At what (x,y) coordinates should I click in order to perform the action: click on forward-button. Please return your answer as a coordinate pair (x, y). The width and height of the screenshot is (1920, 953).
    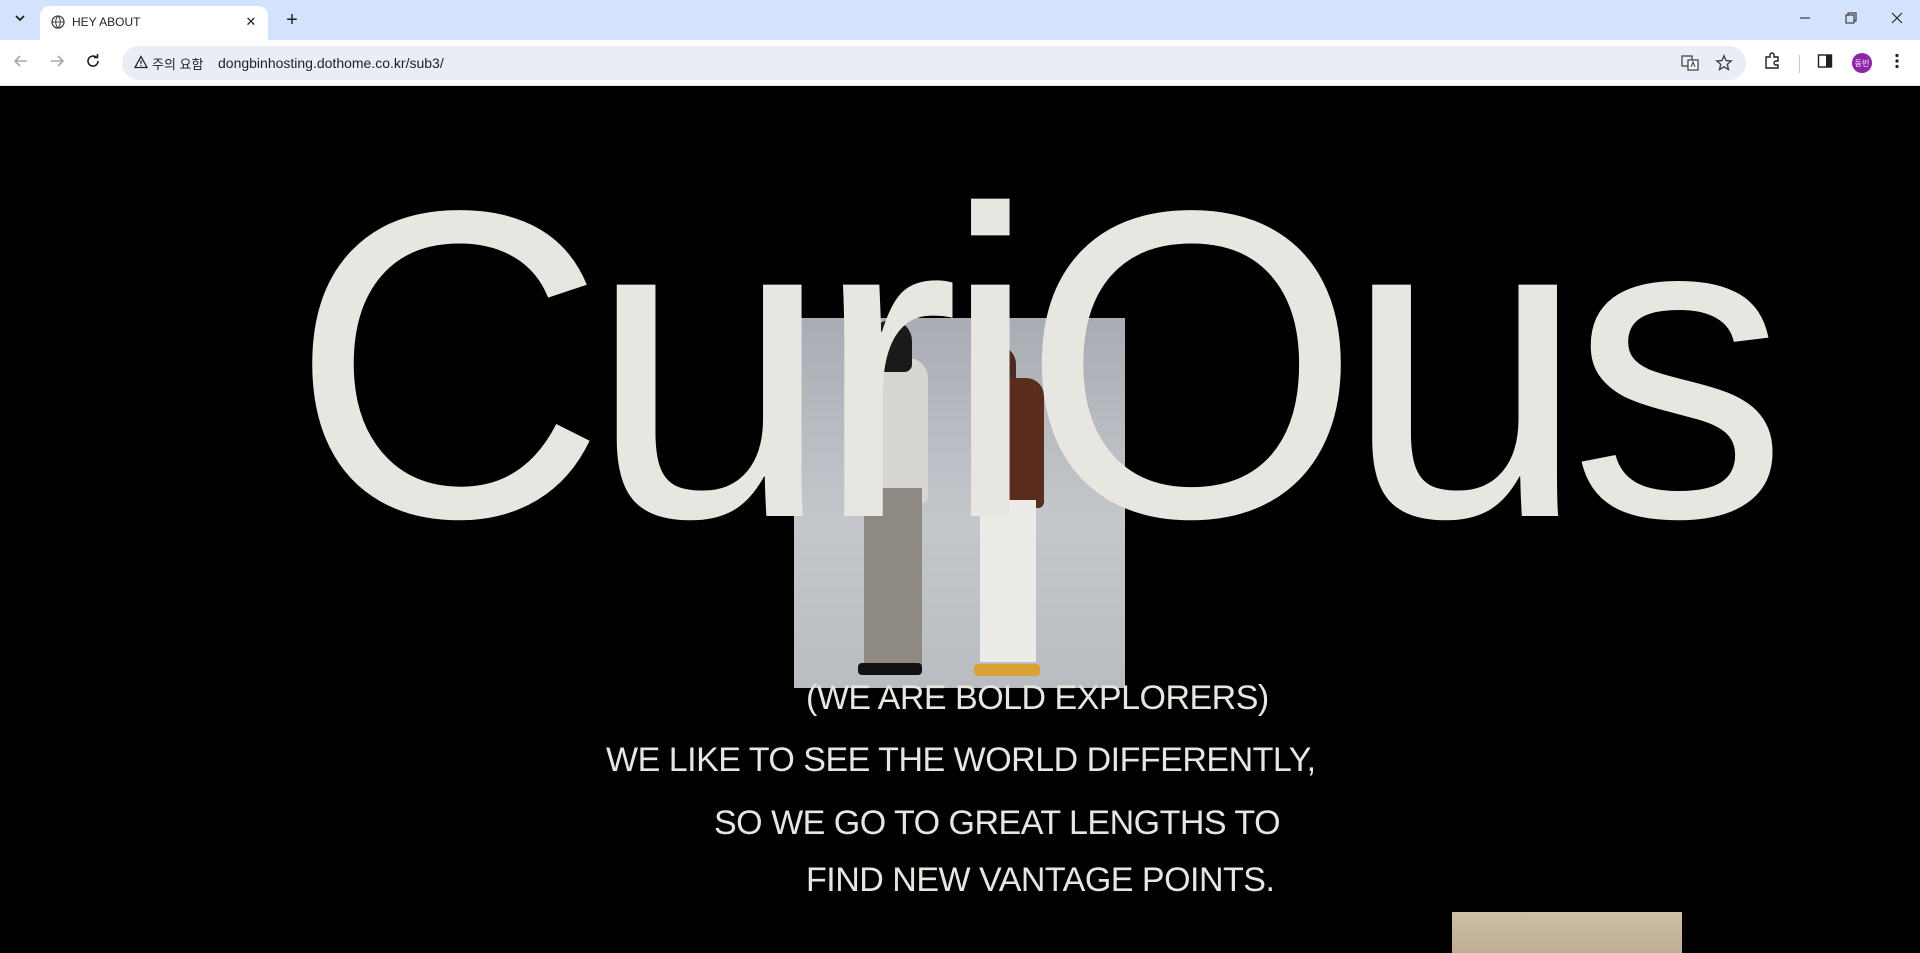
    Looking at the image, I should click on (57, 63).